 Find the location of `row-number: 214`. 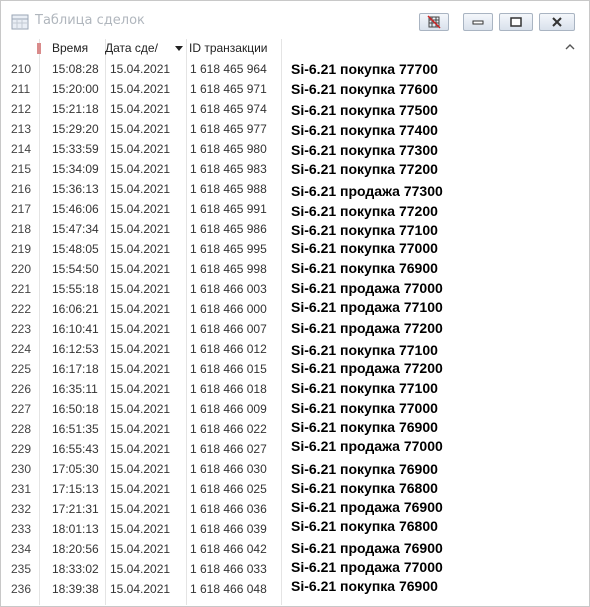

row-number: 214 is located at coordinates (21, 149).